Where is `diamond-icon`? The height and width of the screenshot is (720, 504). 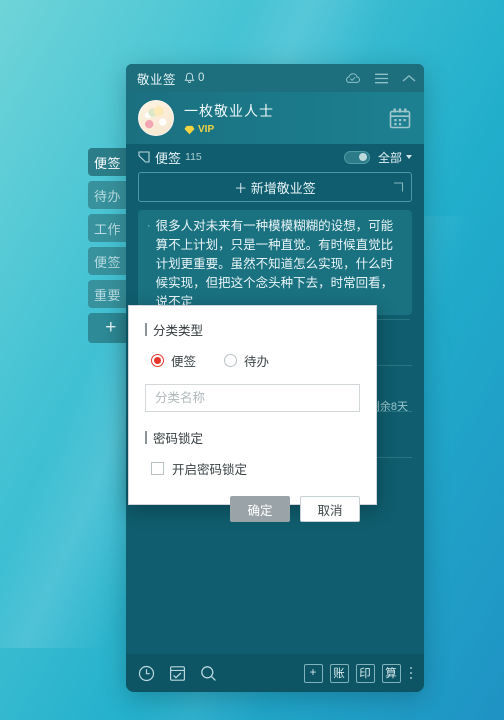
diamond-icon is located at coordinates (189, 130).